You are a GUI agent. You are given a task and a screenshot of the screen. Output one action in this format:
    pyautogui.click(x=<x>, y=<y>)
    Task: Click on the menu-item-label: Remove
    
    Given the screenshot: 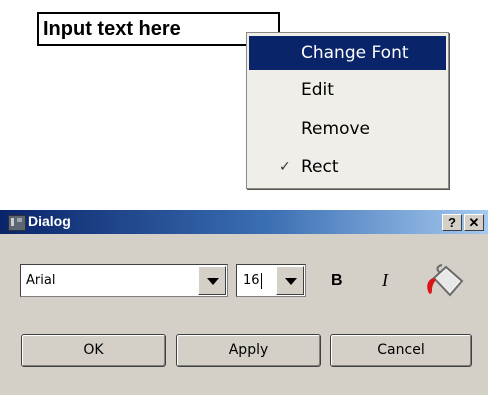 What is the action you would take?
    pyautogui.click(x=335, y=129)
    